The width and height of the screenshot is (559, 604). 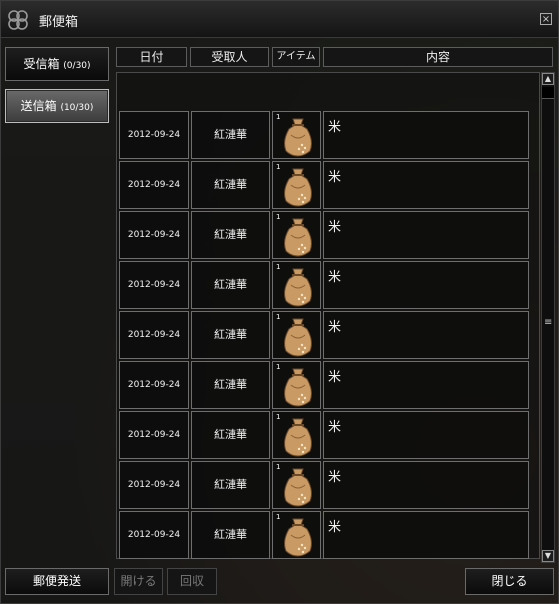 What do you see at coordinates (41, 64) in the screenshot?
I see `tab-inbox-label: 受信箱` at bounding box center [41, 64].